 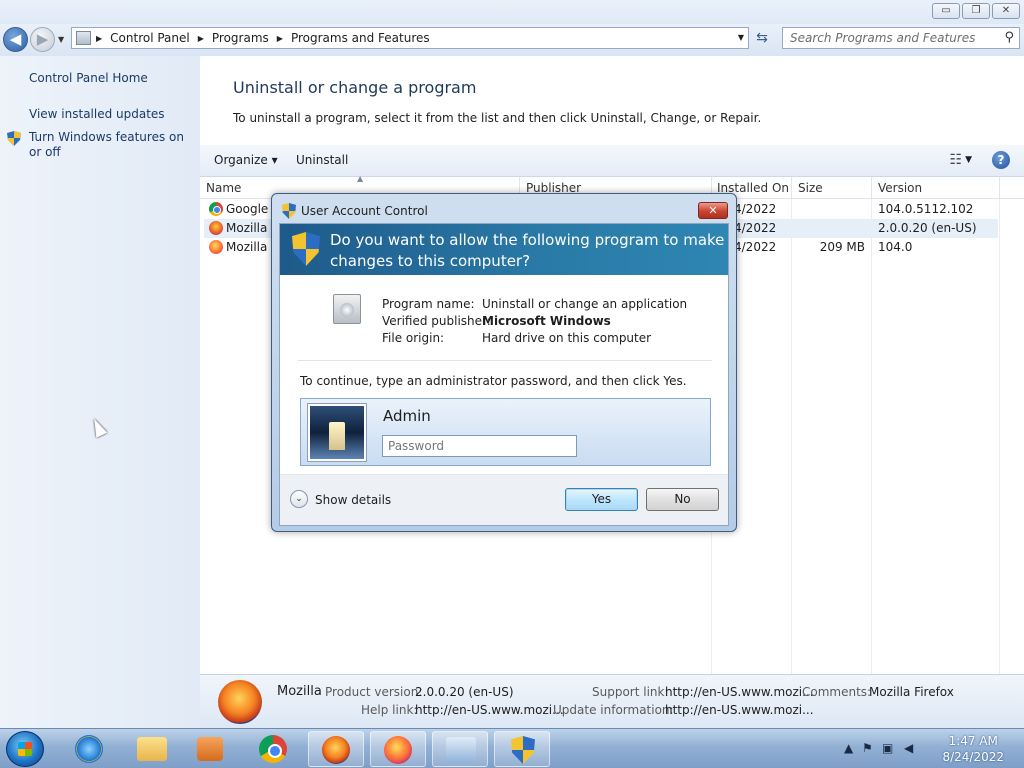 I want to click on maximize-button: ❐, so click(x=976, y=11).